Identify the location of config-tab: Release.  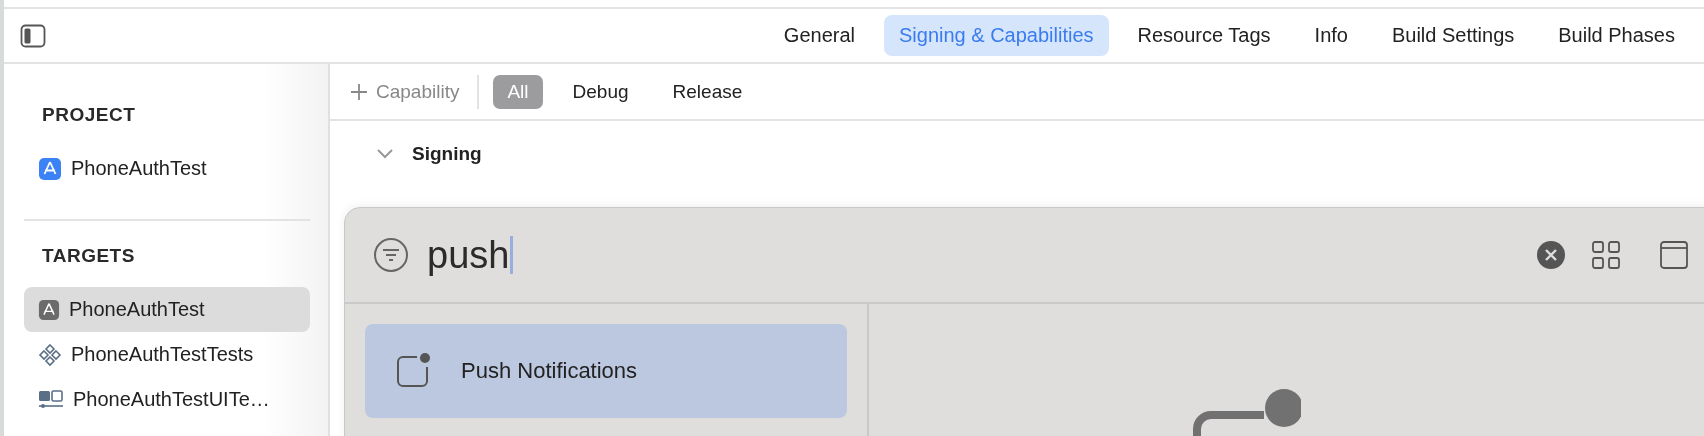
(707, 91).